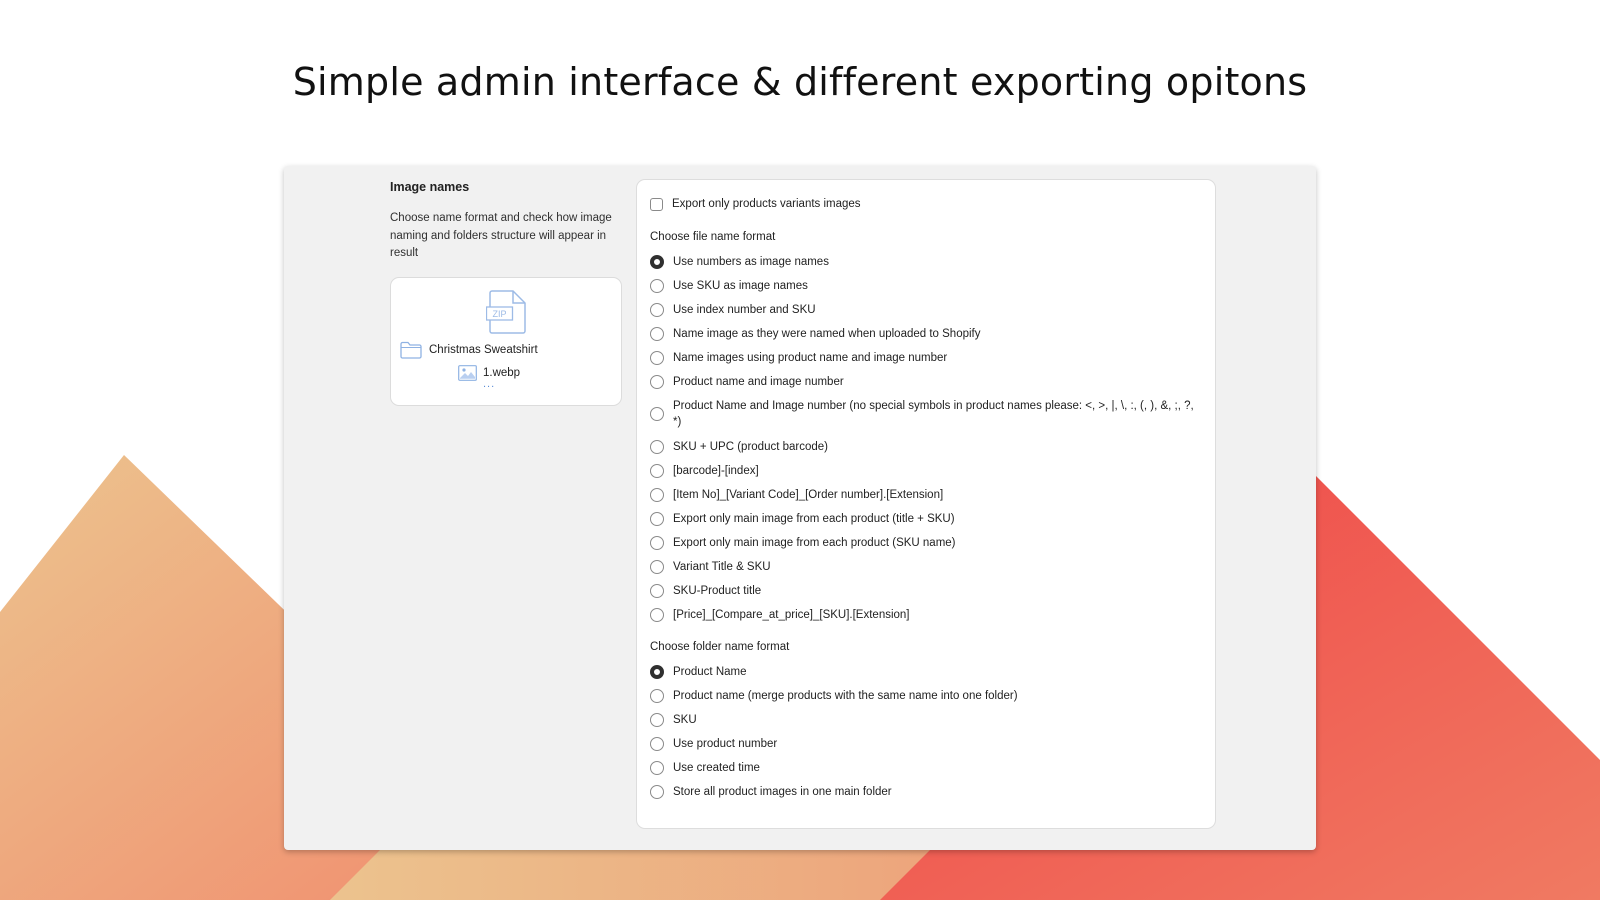  Describe the element at coordinates (499, 314) in the screenshot. I see `zip-icon-text: ZIP` at that location.